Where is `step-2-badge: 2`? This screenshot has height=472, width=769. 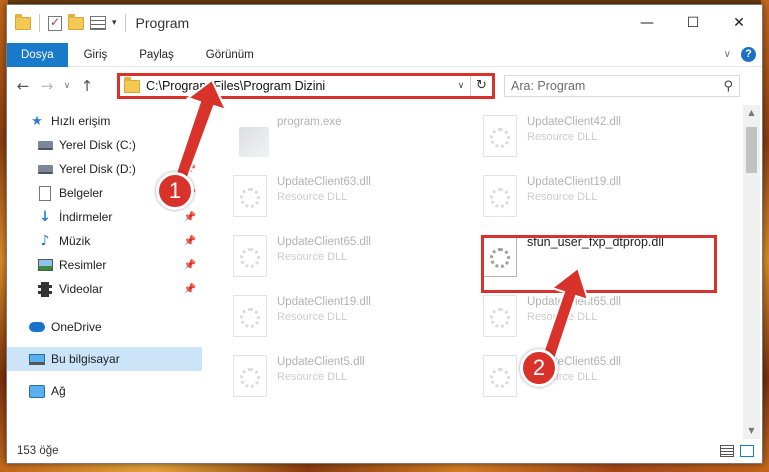 step-2-badge: 2 is located at coordinates (539, 368).